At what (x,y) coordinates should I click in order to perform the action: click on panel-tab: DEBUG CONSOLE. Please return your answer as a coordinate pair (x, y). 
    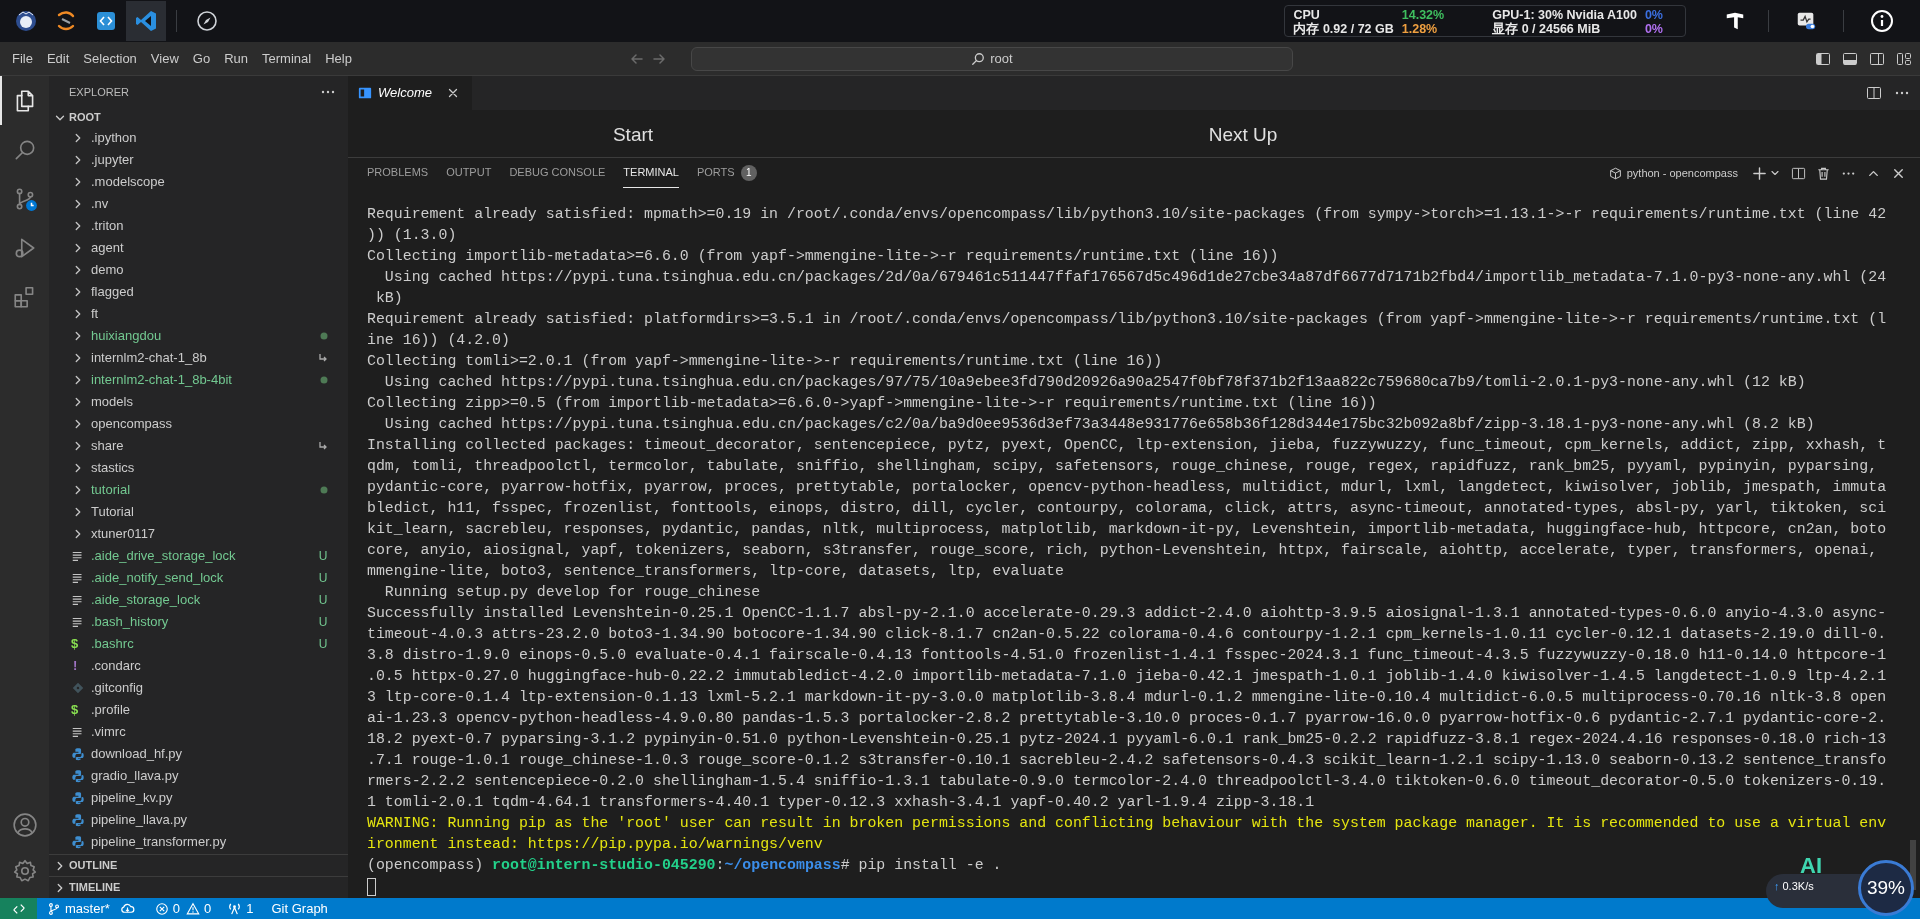
    Looking at the image, I should click on (557, 173).